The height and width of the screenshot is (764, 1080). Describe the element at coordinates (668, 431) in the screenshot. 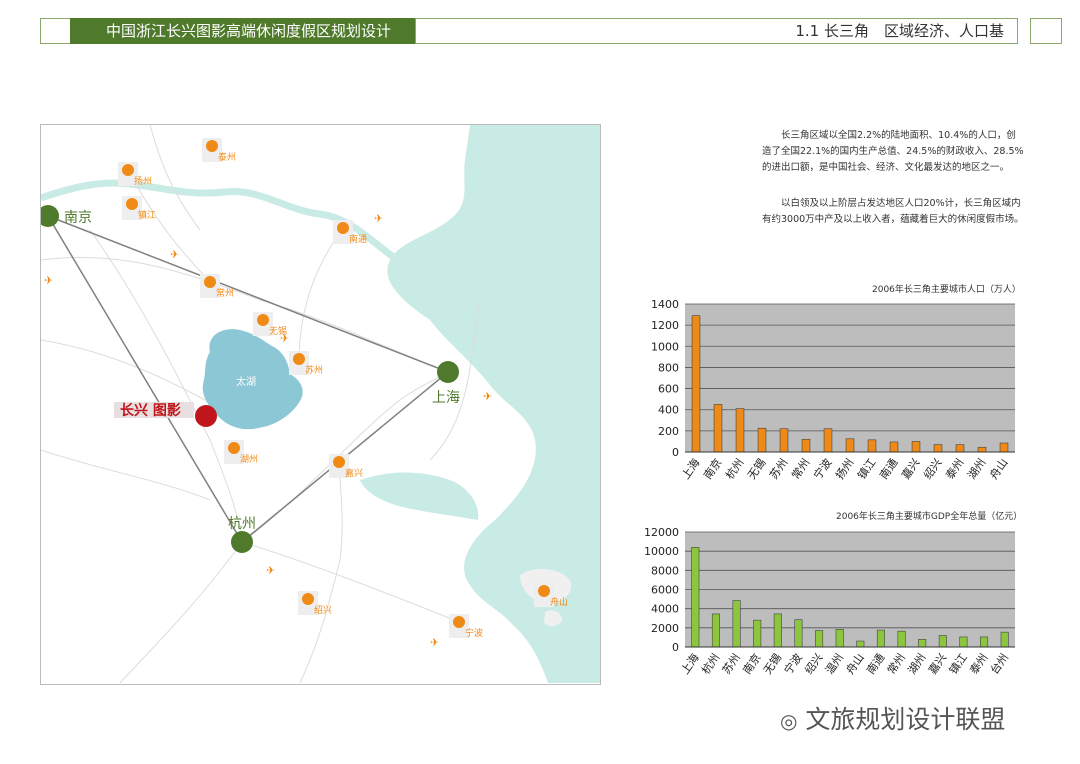

I see `y-tick-label: 200` at that location.